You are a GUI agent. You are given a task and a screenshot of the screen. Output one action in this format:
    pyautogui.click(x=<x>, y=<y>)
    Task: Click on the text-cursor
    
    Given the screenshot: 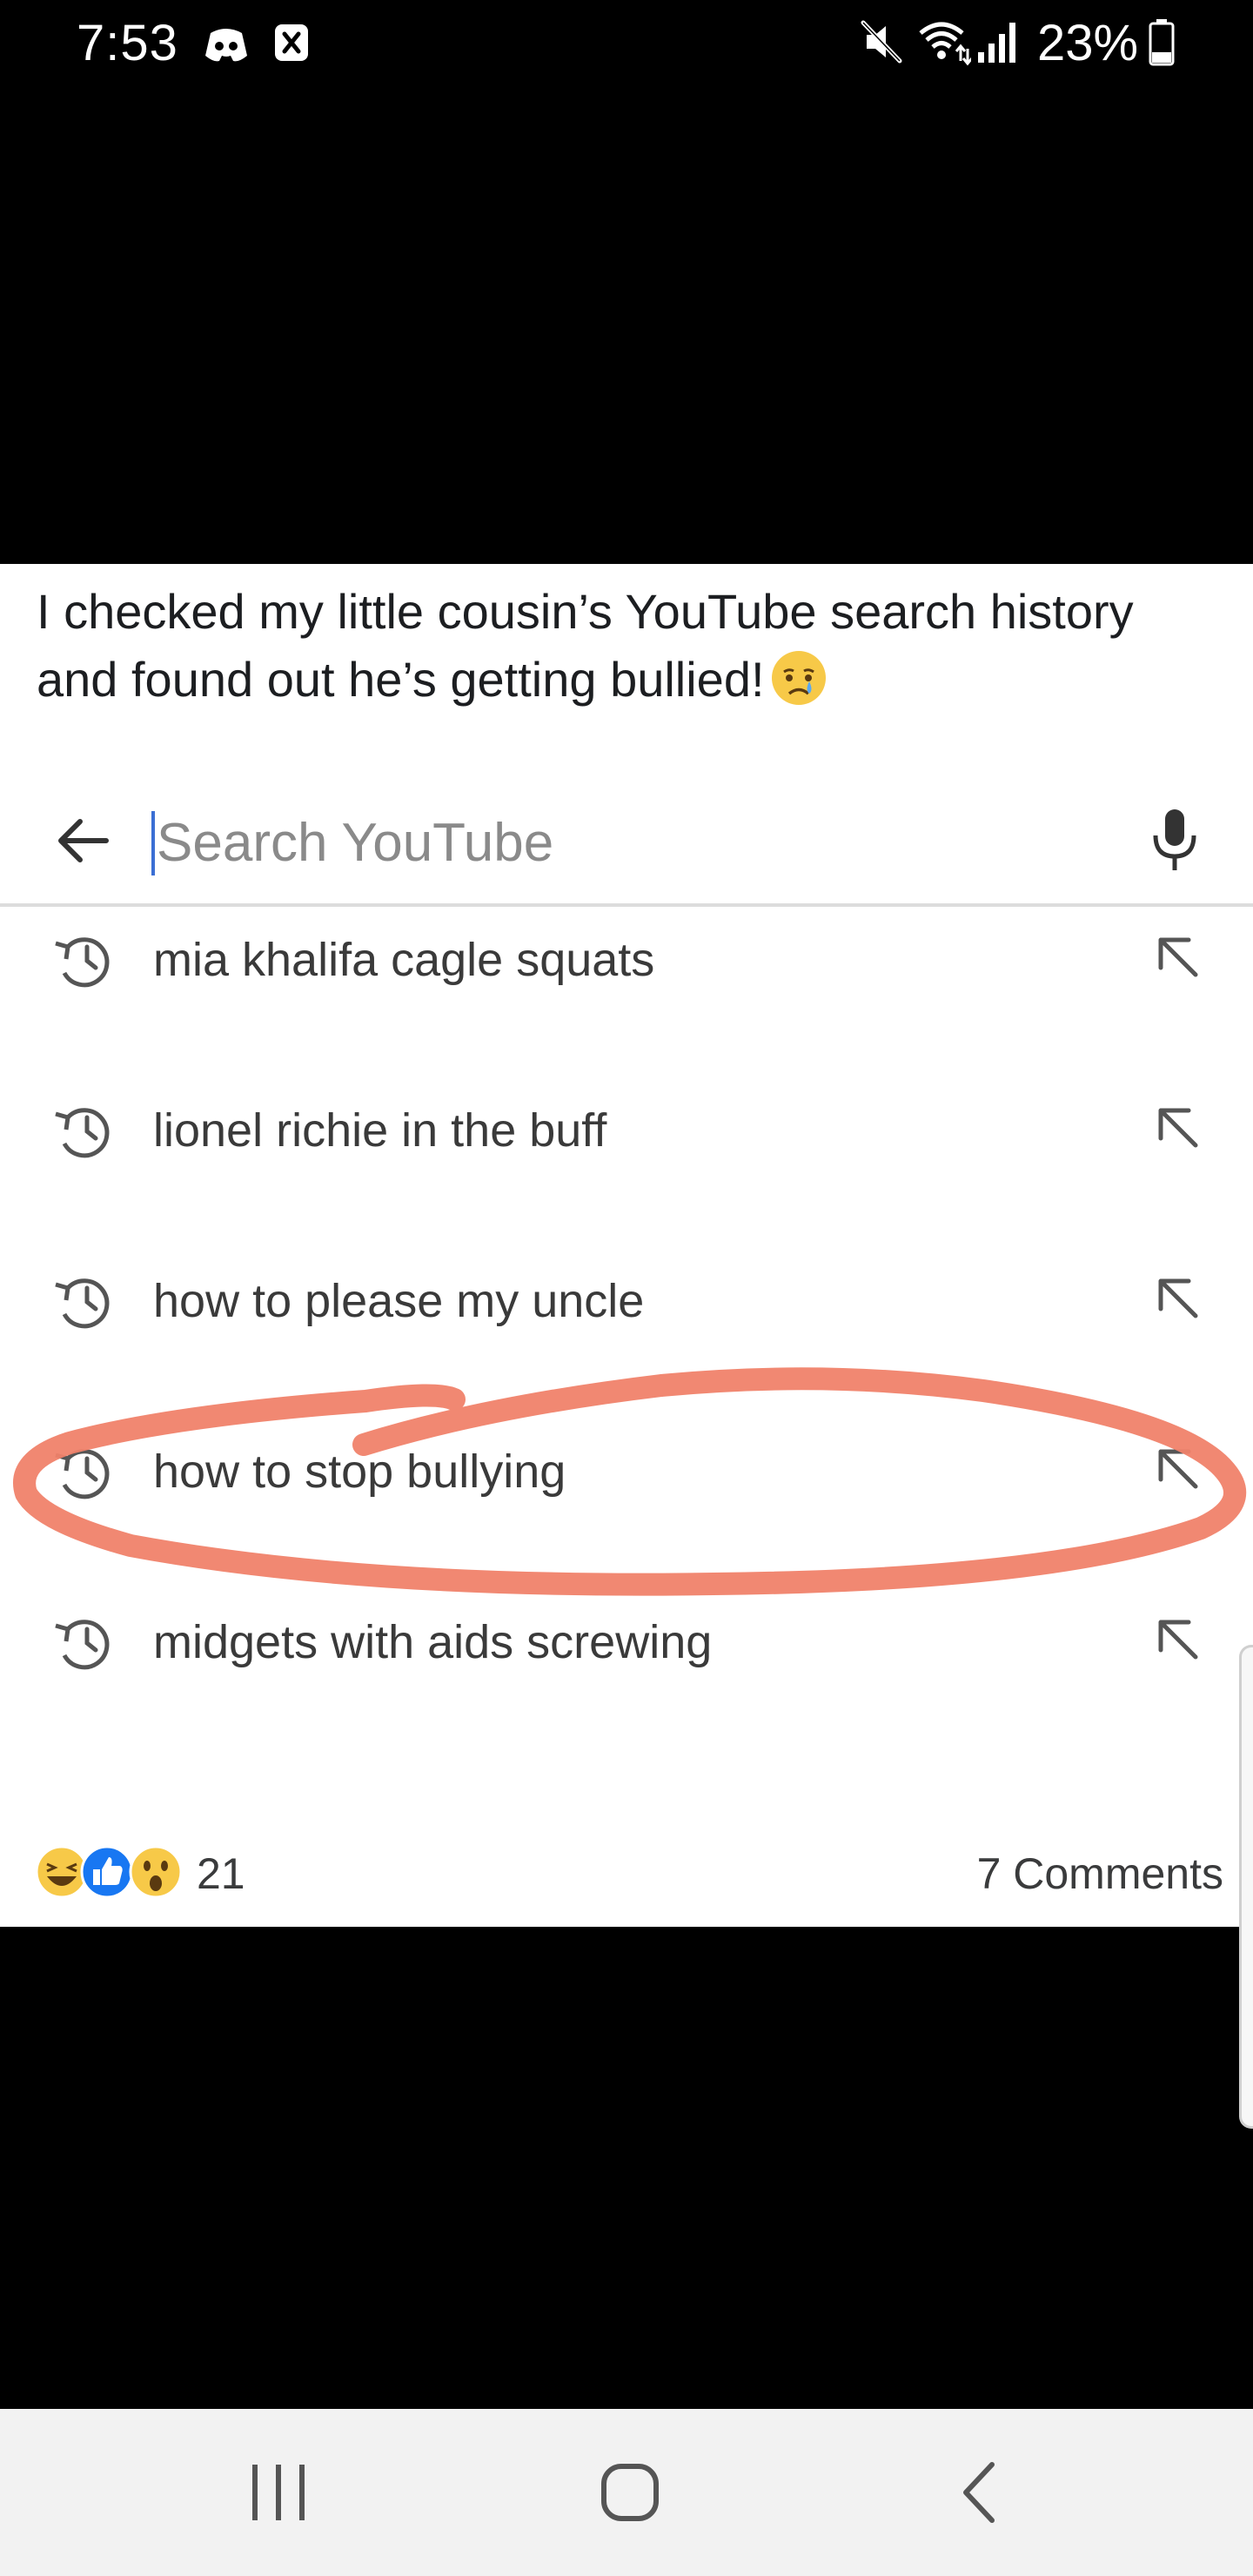 What is the action you would take?
    pyautogui.click(x=153, y=843)
    